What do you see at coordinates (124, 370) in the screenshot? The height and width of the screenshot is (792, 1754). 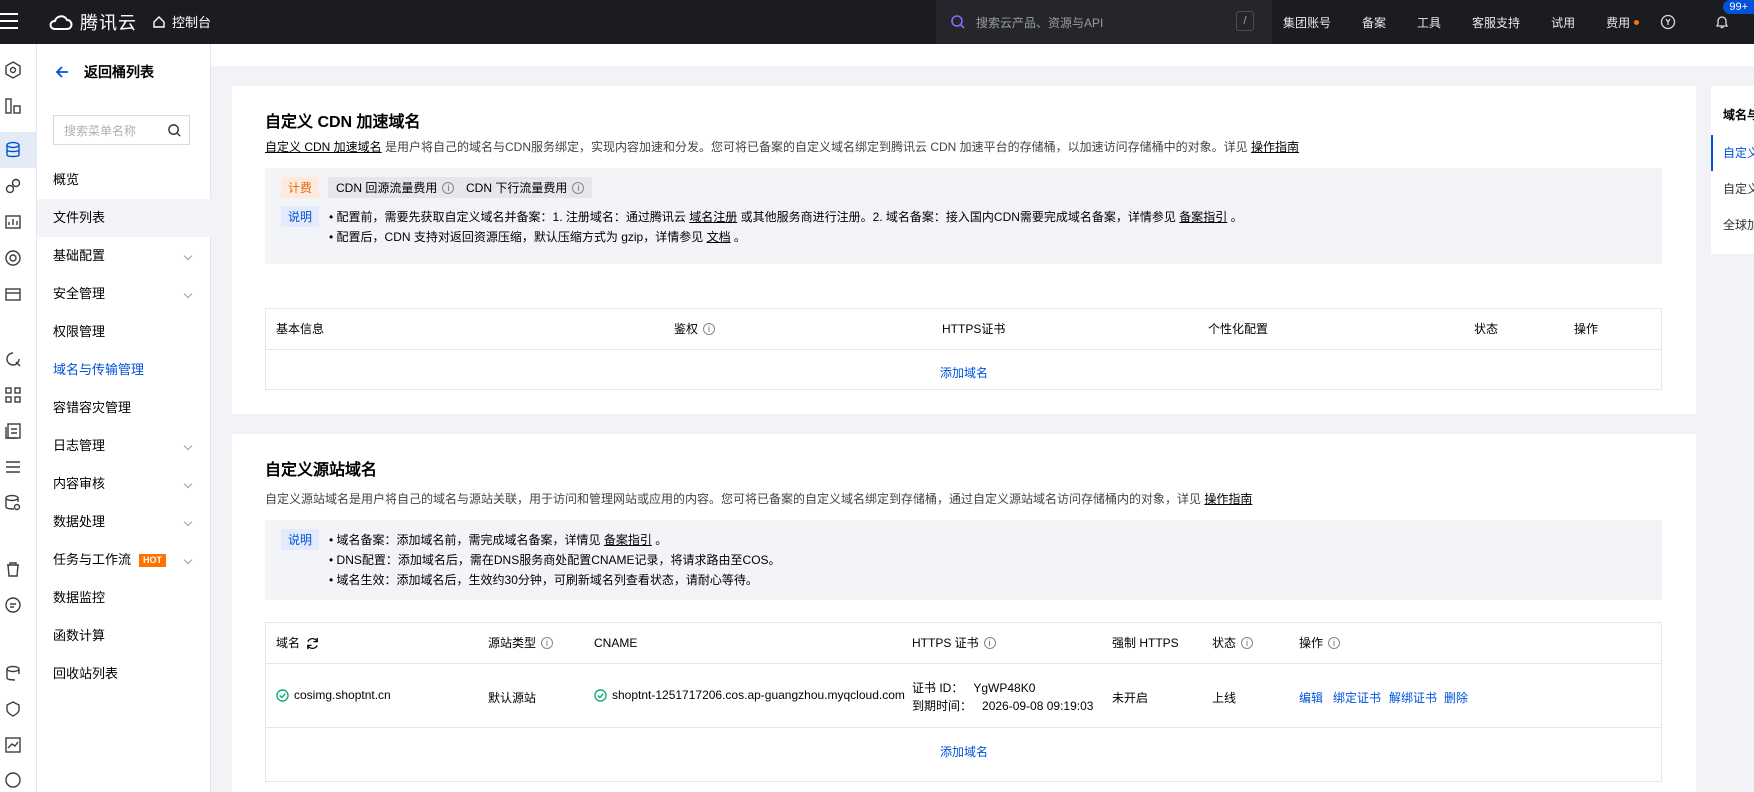 I see `sidebar-item-domain-transfer: 域名与传输管理` at bounding box center [124, 370].